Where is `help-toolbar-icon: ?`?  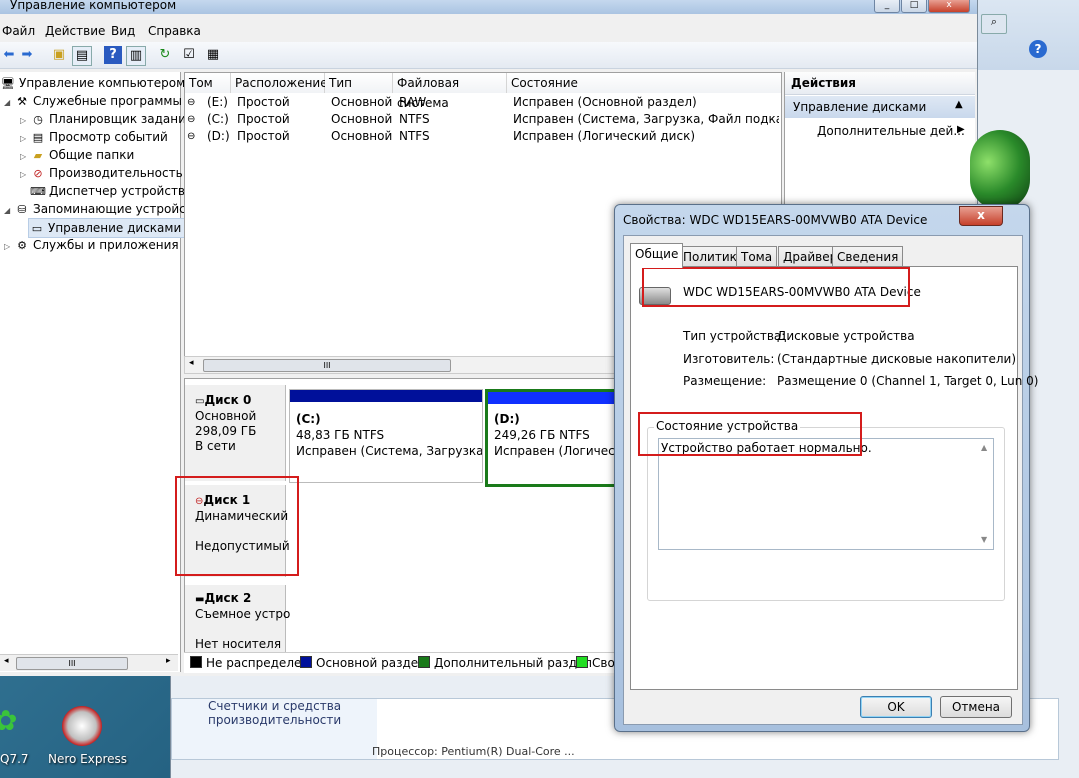 help-toolbar-icon: ? is located at coordinates (113, 55).